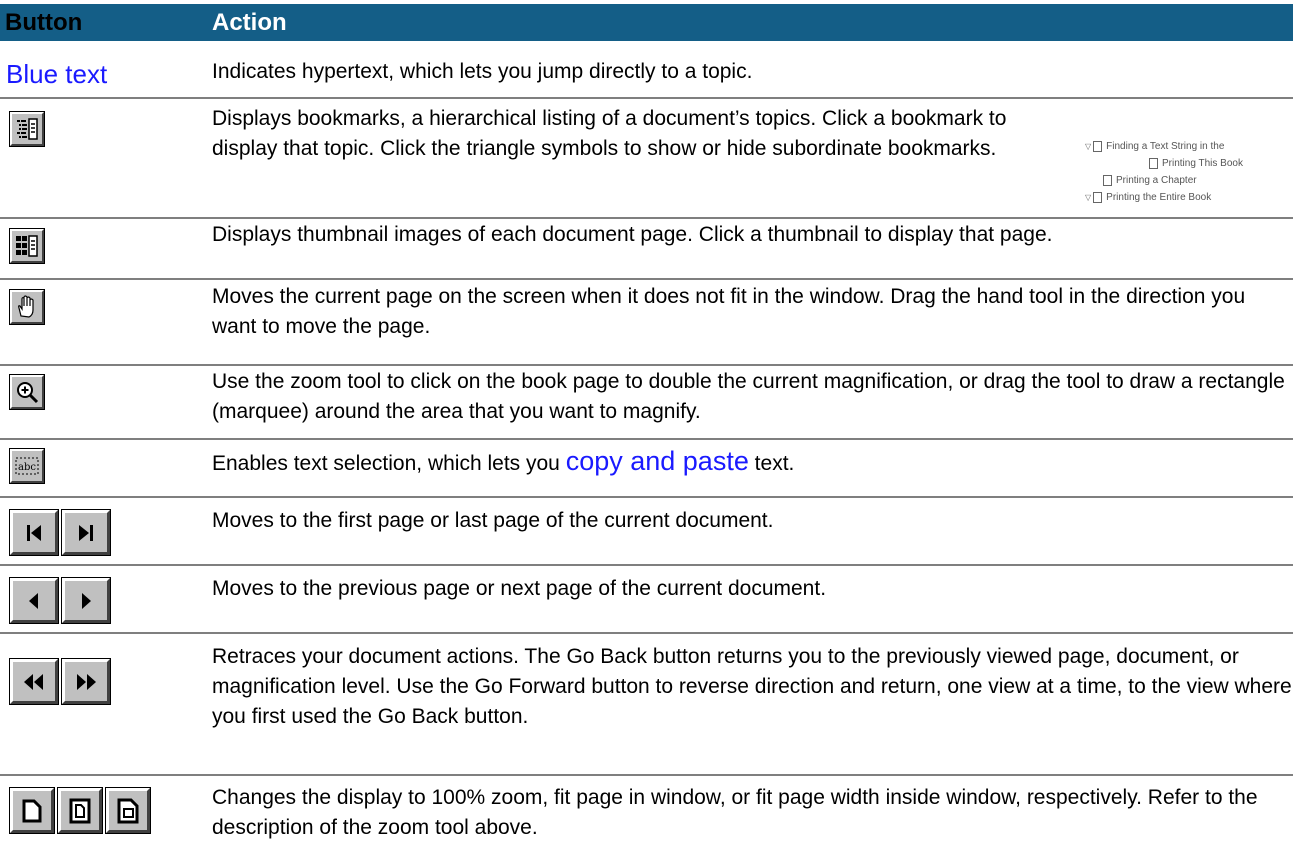  I want to click on last-page-icon, so click(86, 532).